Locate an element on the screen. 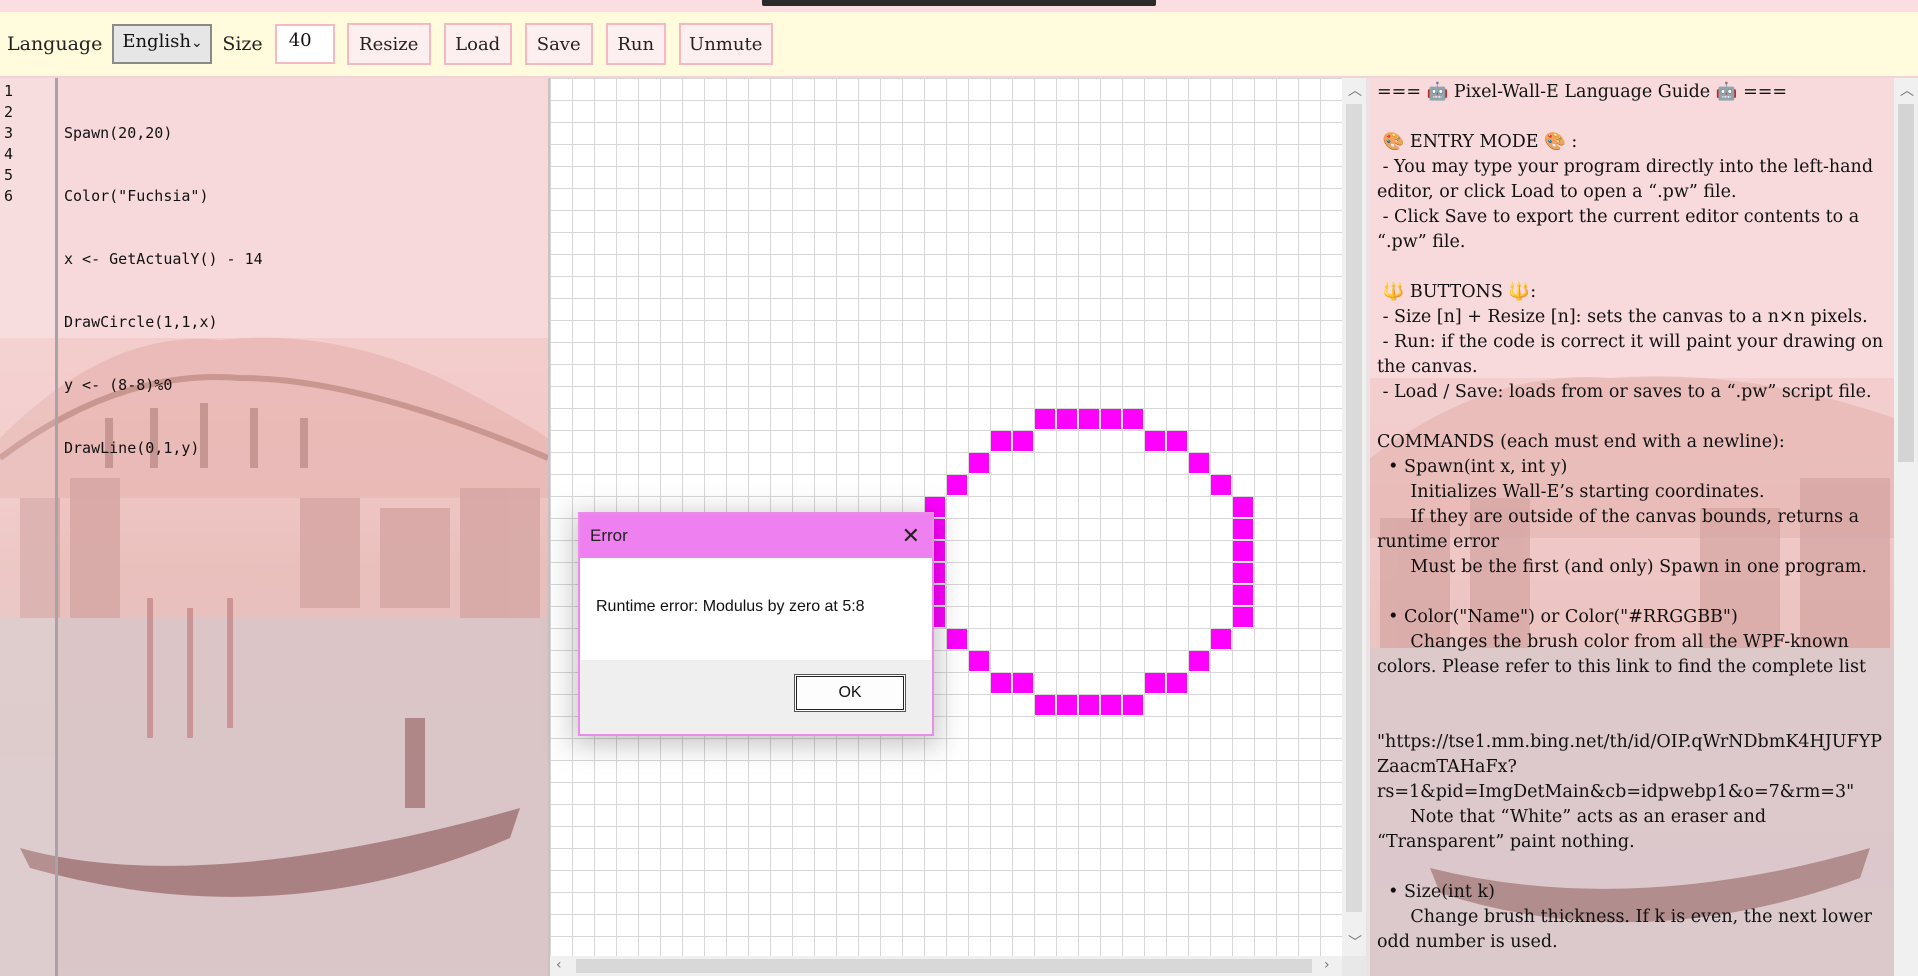 The height and width of the screenshot is (976, 1918). size-input: 40 is located at coordinates (304, 44).